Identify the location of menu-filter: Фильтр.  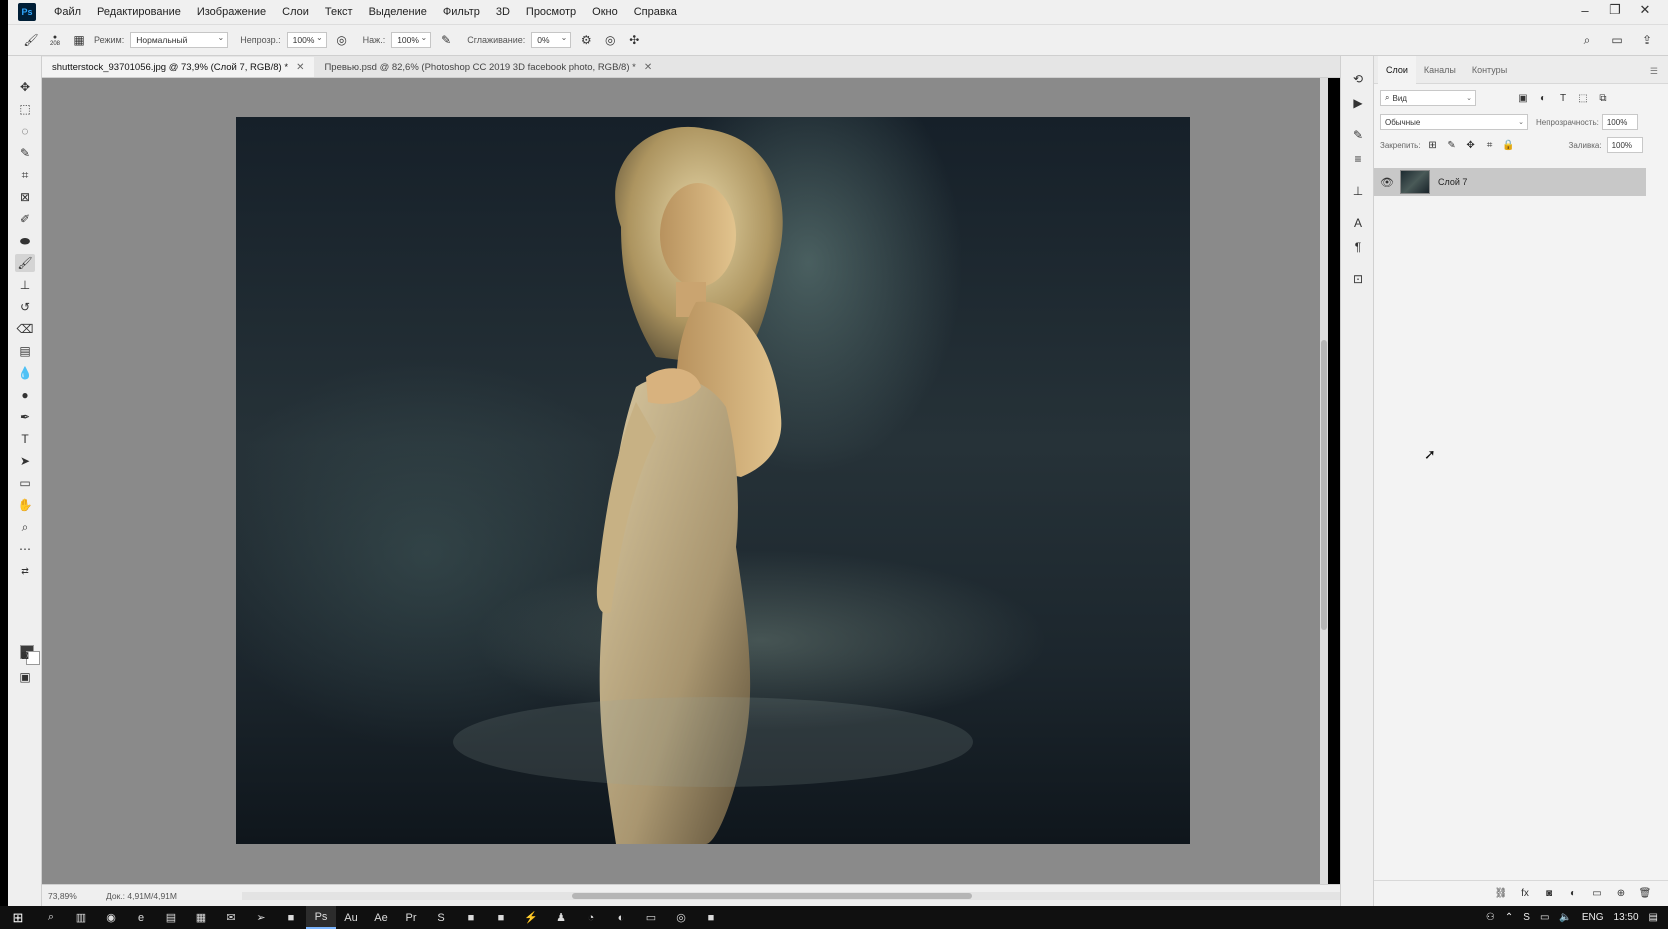
(461, 12).